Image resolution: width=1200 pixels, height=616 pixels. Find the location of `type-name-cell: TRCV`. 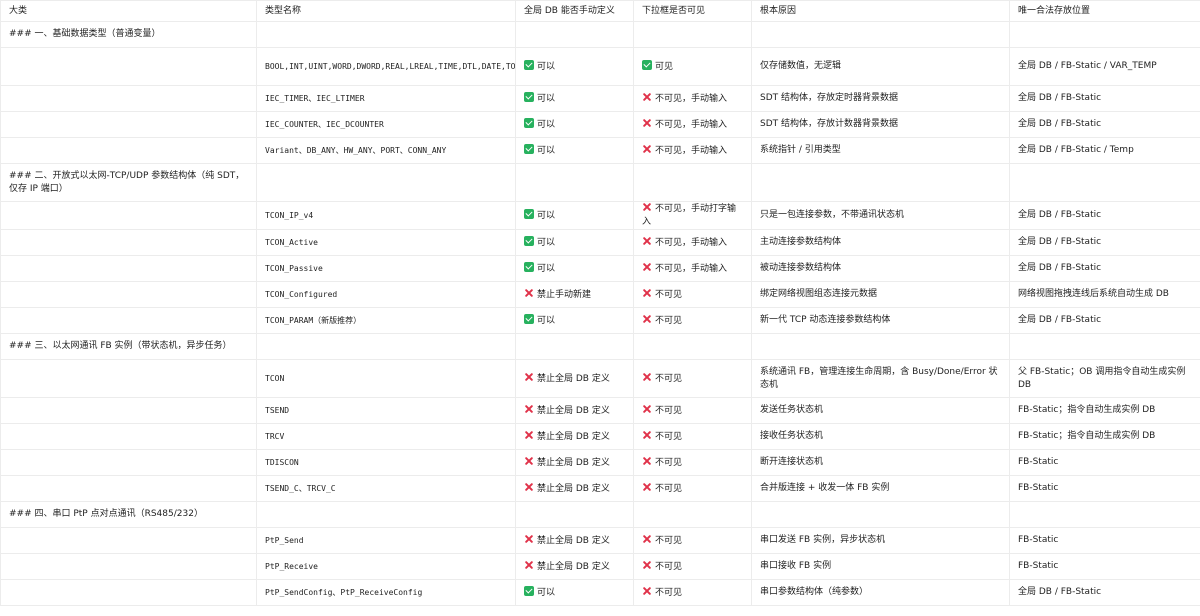

type-name-cell: TRCV is located at coordinates (386, 436).